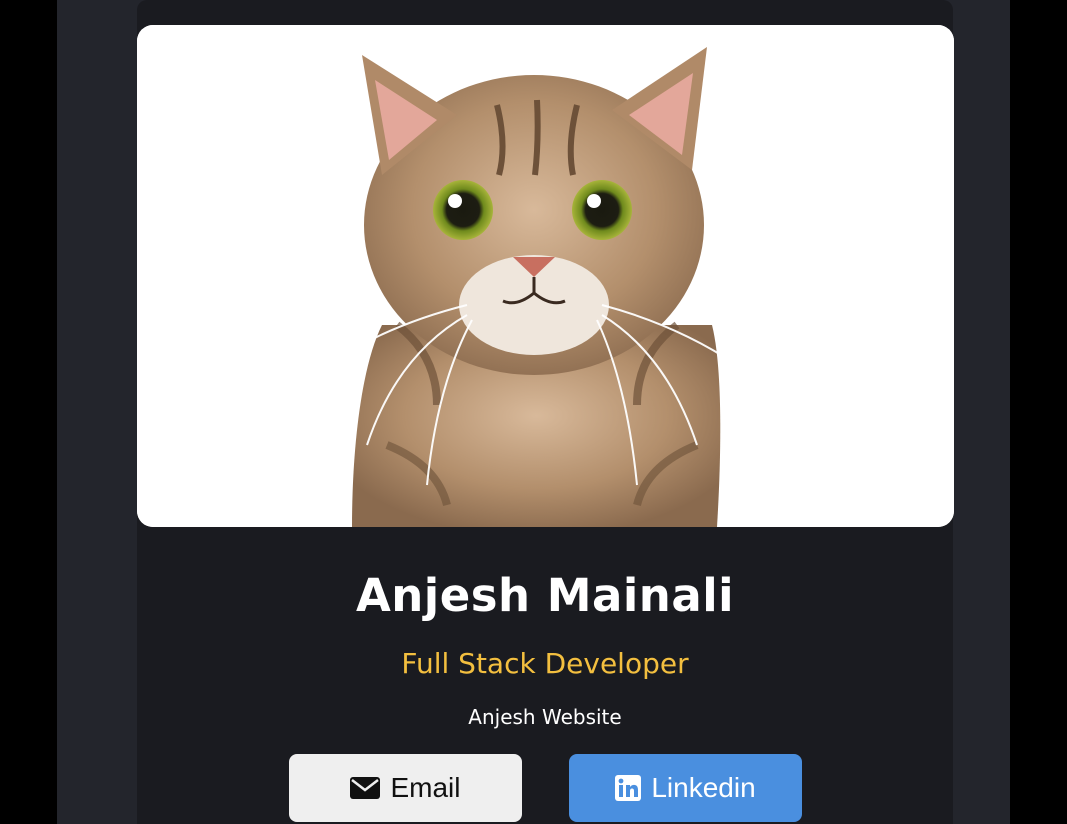 The image size is (1067, 824). I want to click on envelope-icon, so click(365, 788).